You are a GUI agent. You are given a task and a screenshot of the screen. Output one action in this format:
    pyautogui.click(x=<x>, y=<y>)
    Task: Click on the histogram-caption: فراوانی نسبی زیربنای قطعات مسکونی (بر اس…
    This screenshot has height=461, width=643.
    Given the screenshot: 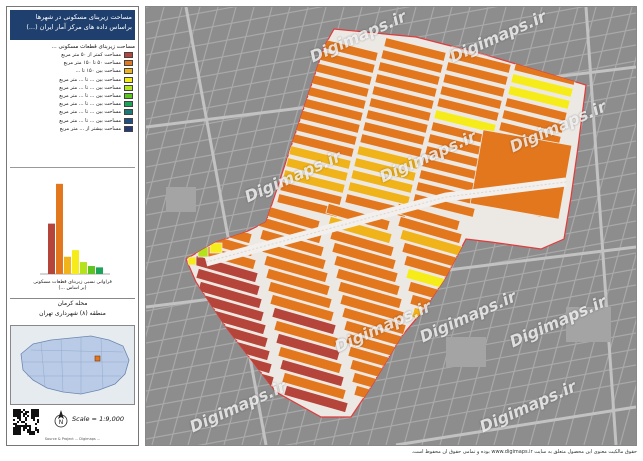 What is the action you would take?
    pyautogui.click(x=72, y=286)
    